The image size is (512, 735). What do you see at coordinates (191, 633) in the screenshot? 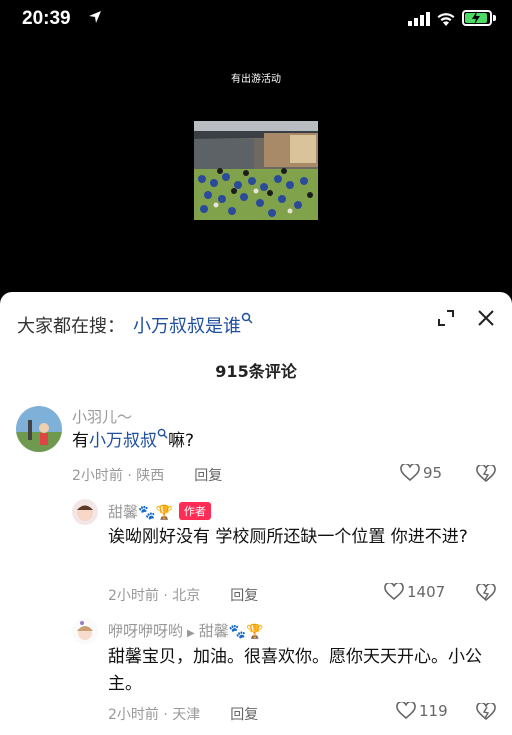
I see `reply-arrow-icon: ▶` at bounding box center [191, 633].